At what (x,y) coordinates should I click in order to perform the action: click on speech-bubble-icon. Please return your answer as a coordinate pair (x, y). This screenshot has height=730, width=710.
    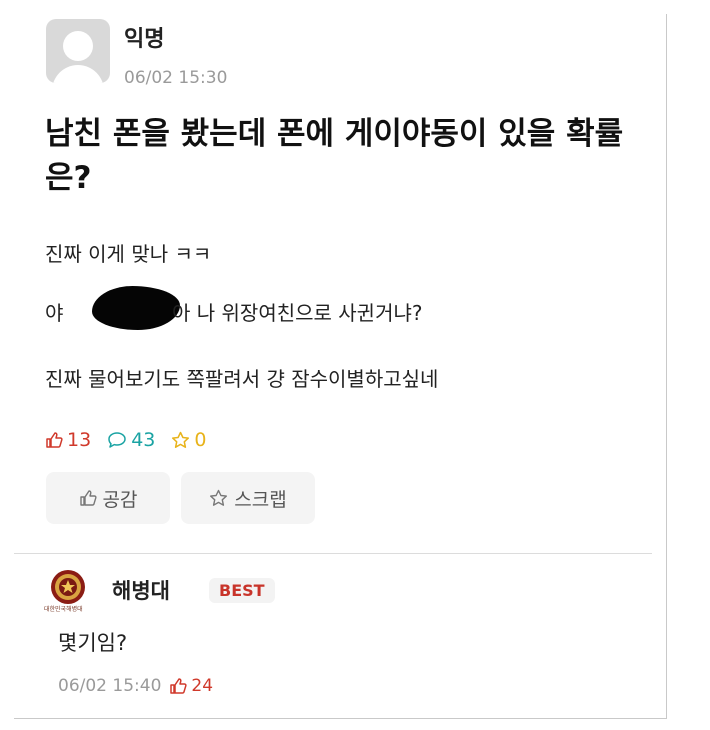
    Looking at the image, I should click on (117, 440).